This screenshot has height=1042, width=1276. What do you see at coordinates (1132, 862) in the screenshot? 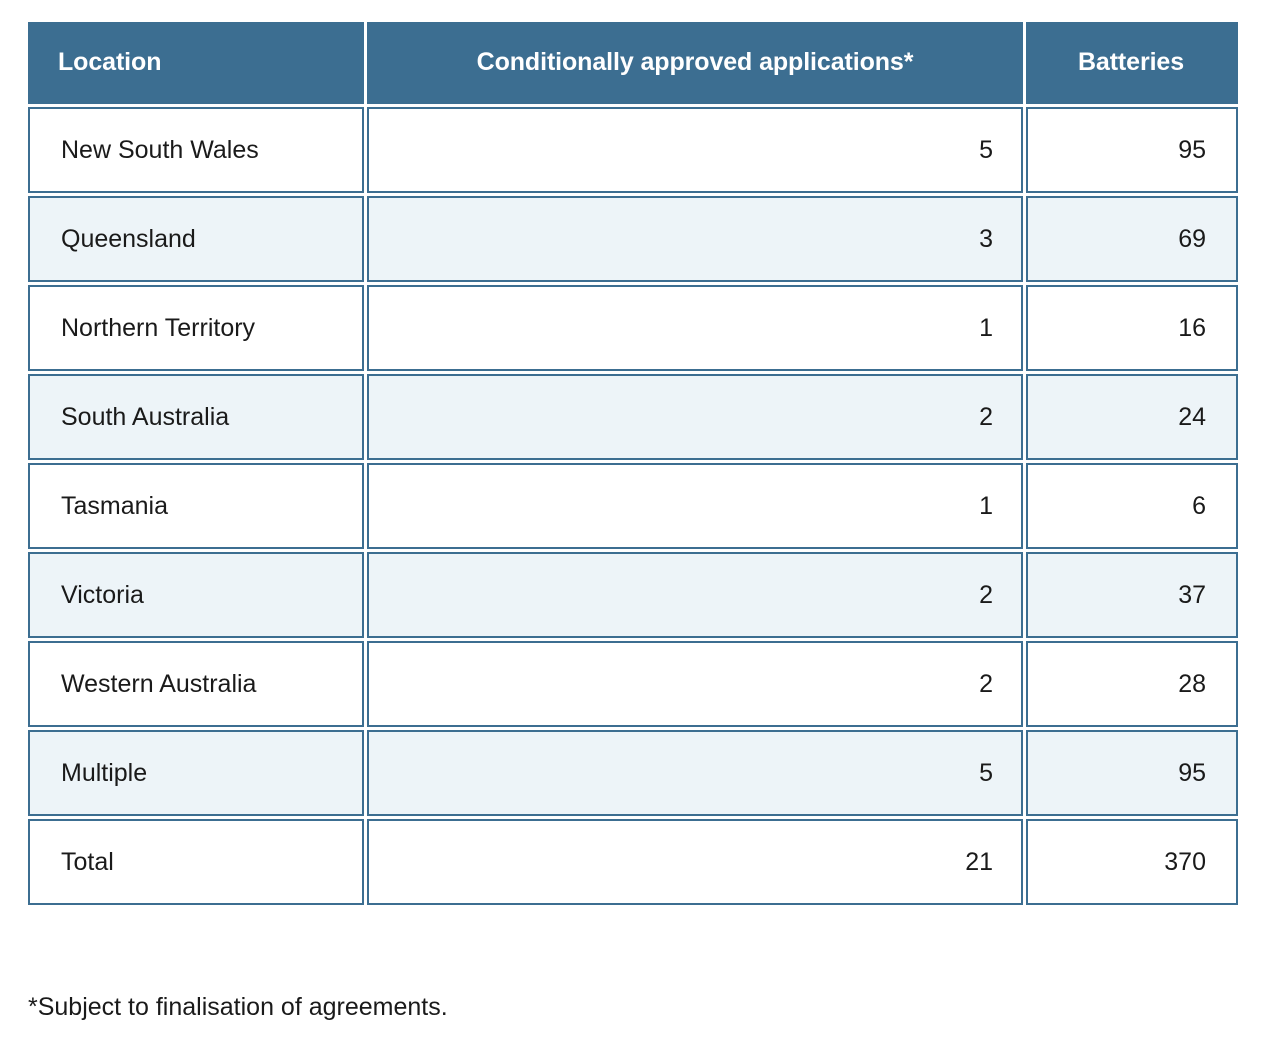
I see `cell-batteries: 370` at bounding box center [1132, 862].